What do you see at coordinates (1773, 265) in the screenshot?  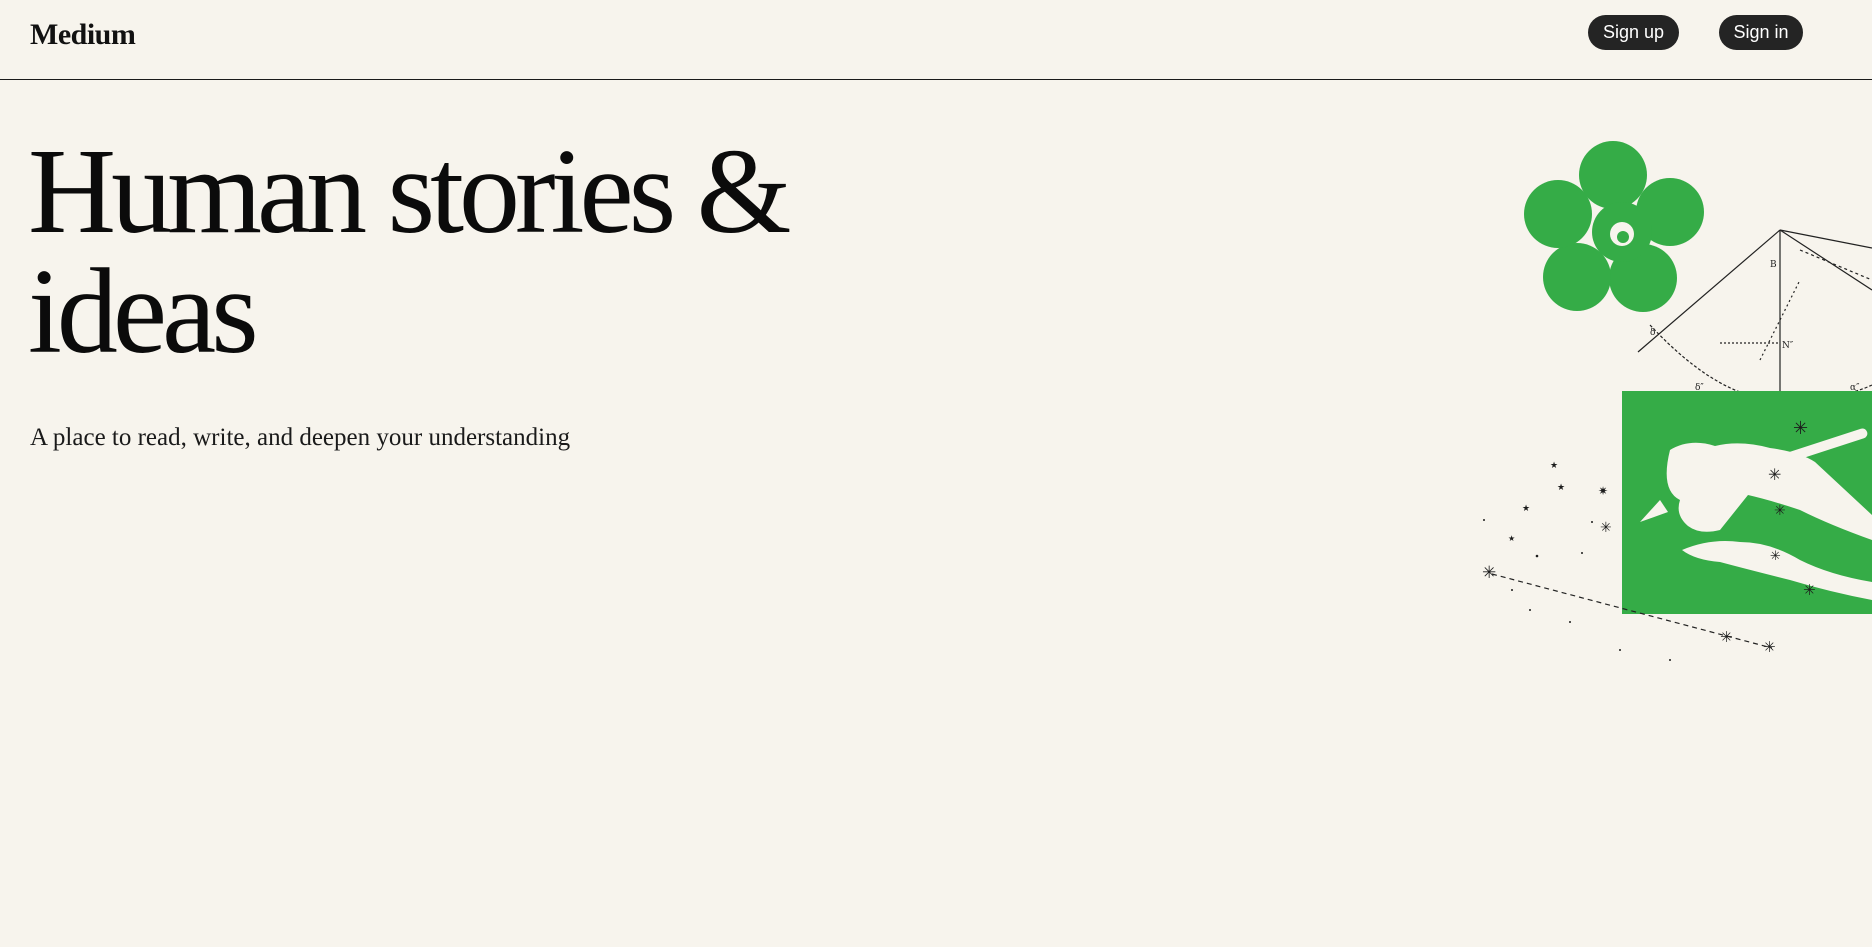 I see `svg-text: B` at bounding box center [1773, 265].